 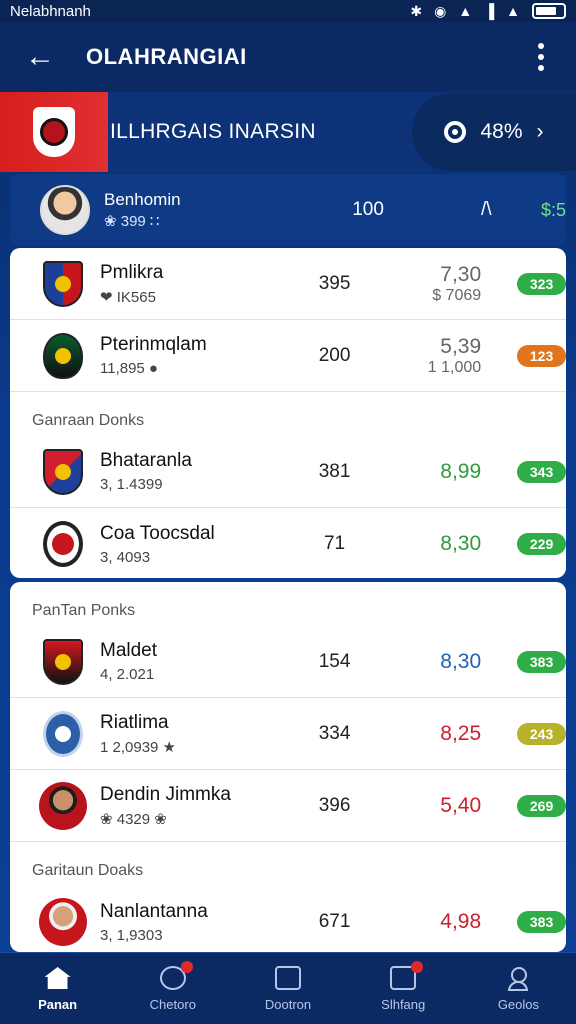 I want to click on nav-item-home: Panan, so click(x=57, y=988).